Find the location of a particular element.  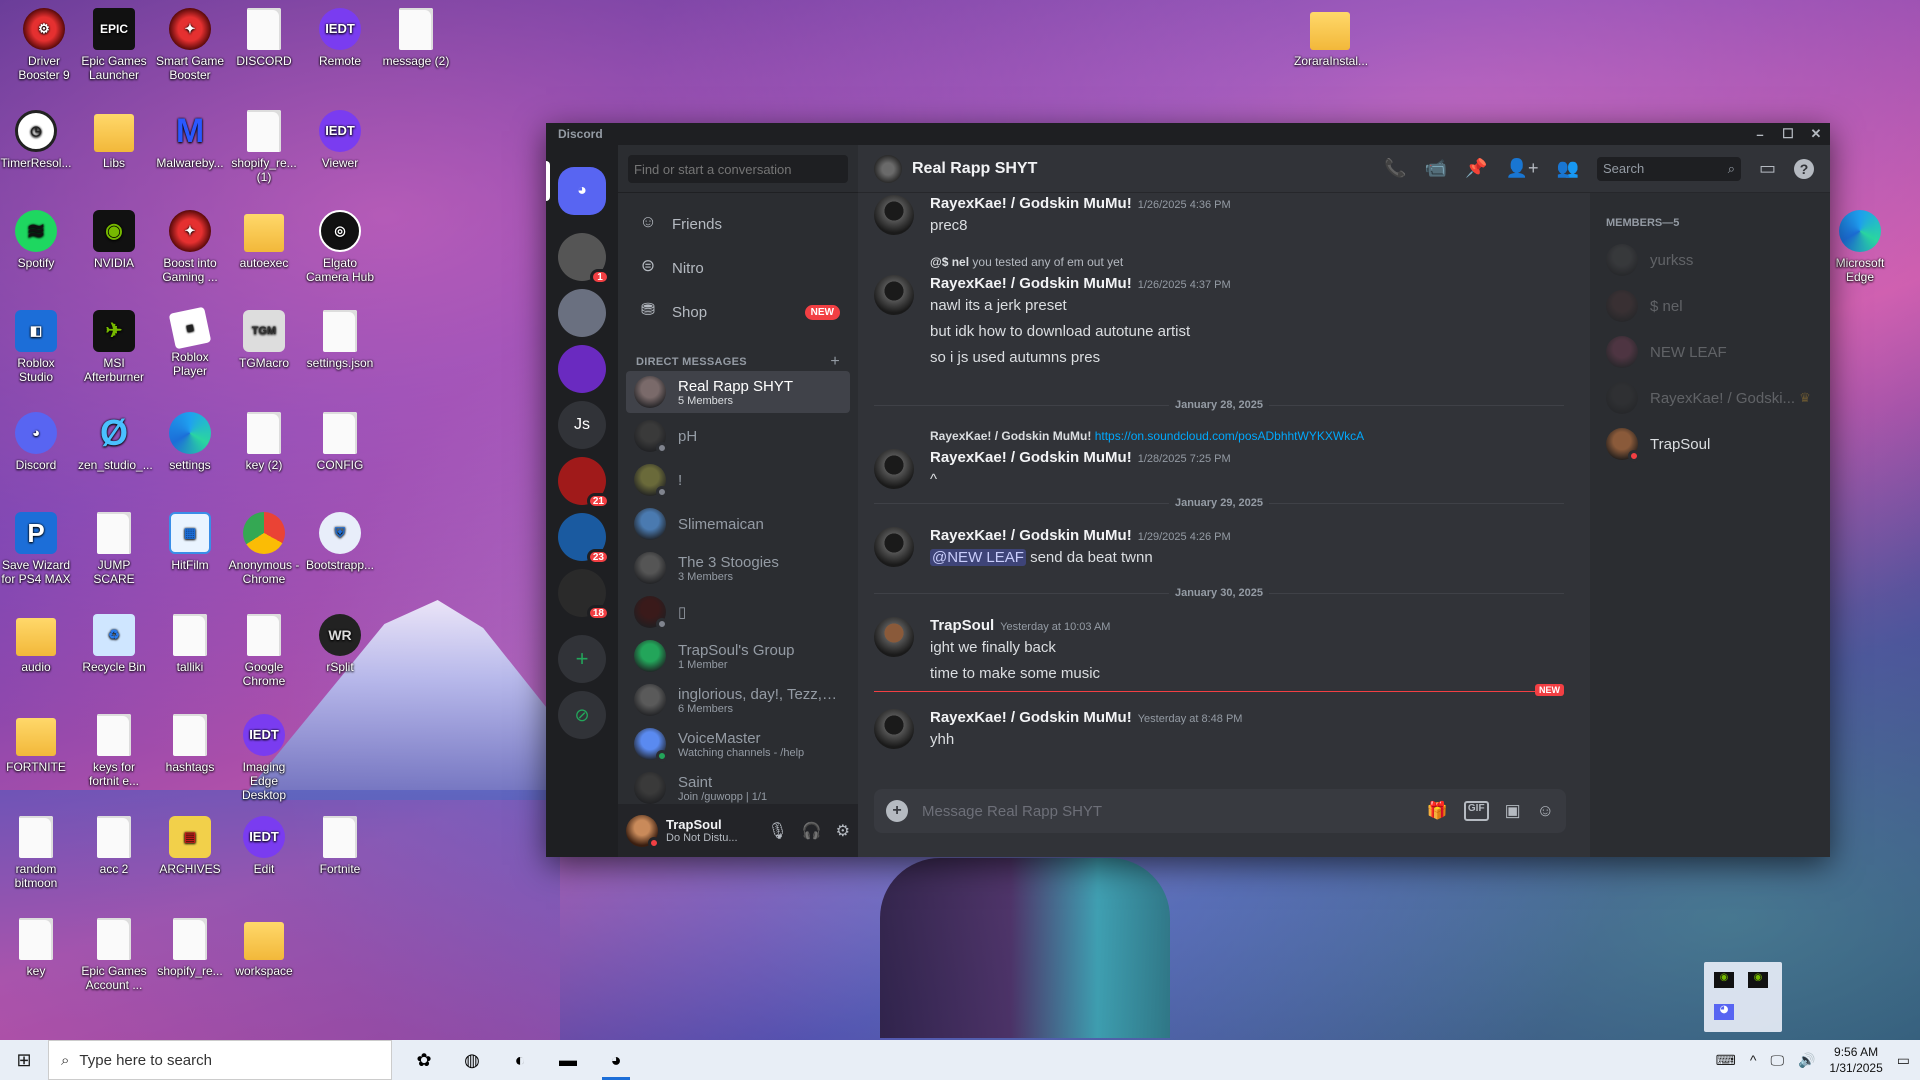

desktop-icon: Google Chrome is located at coordinates (264, 651).